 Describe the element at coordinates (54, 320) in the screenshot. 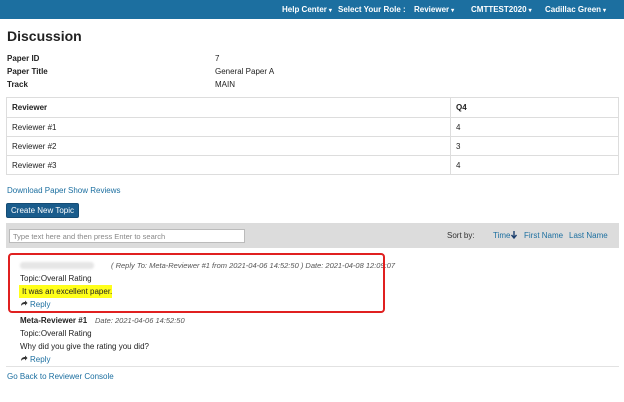

I see `post-author: Meta-Reviewer #1` at that location.